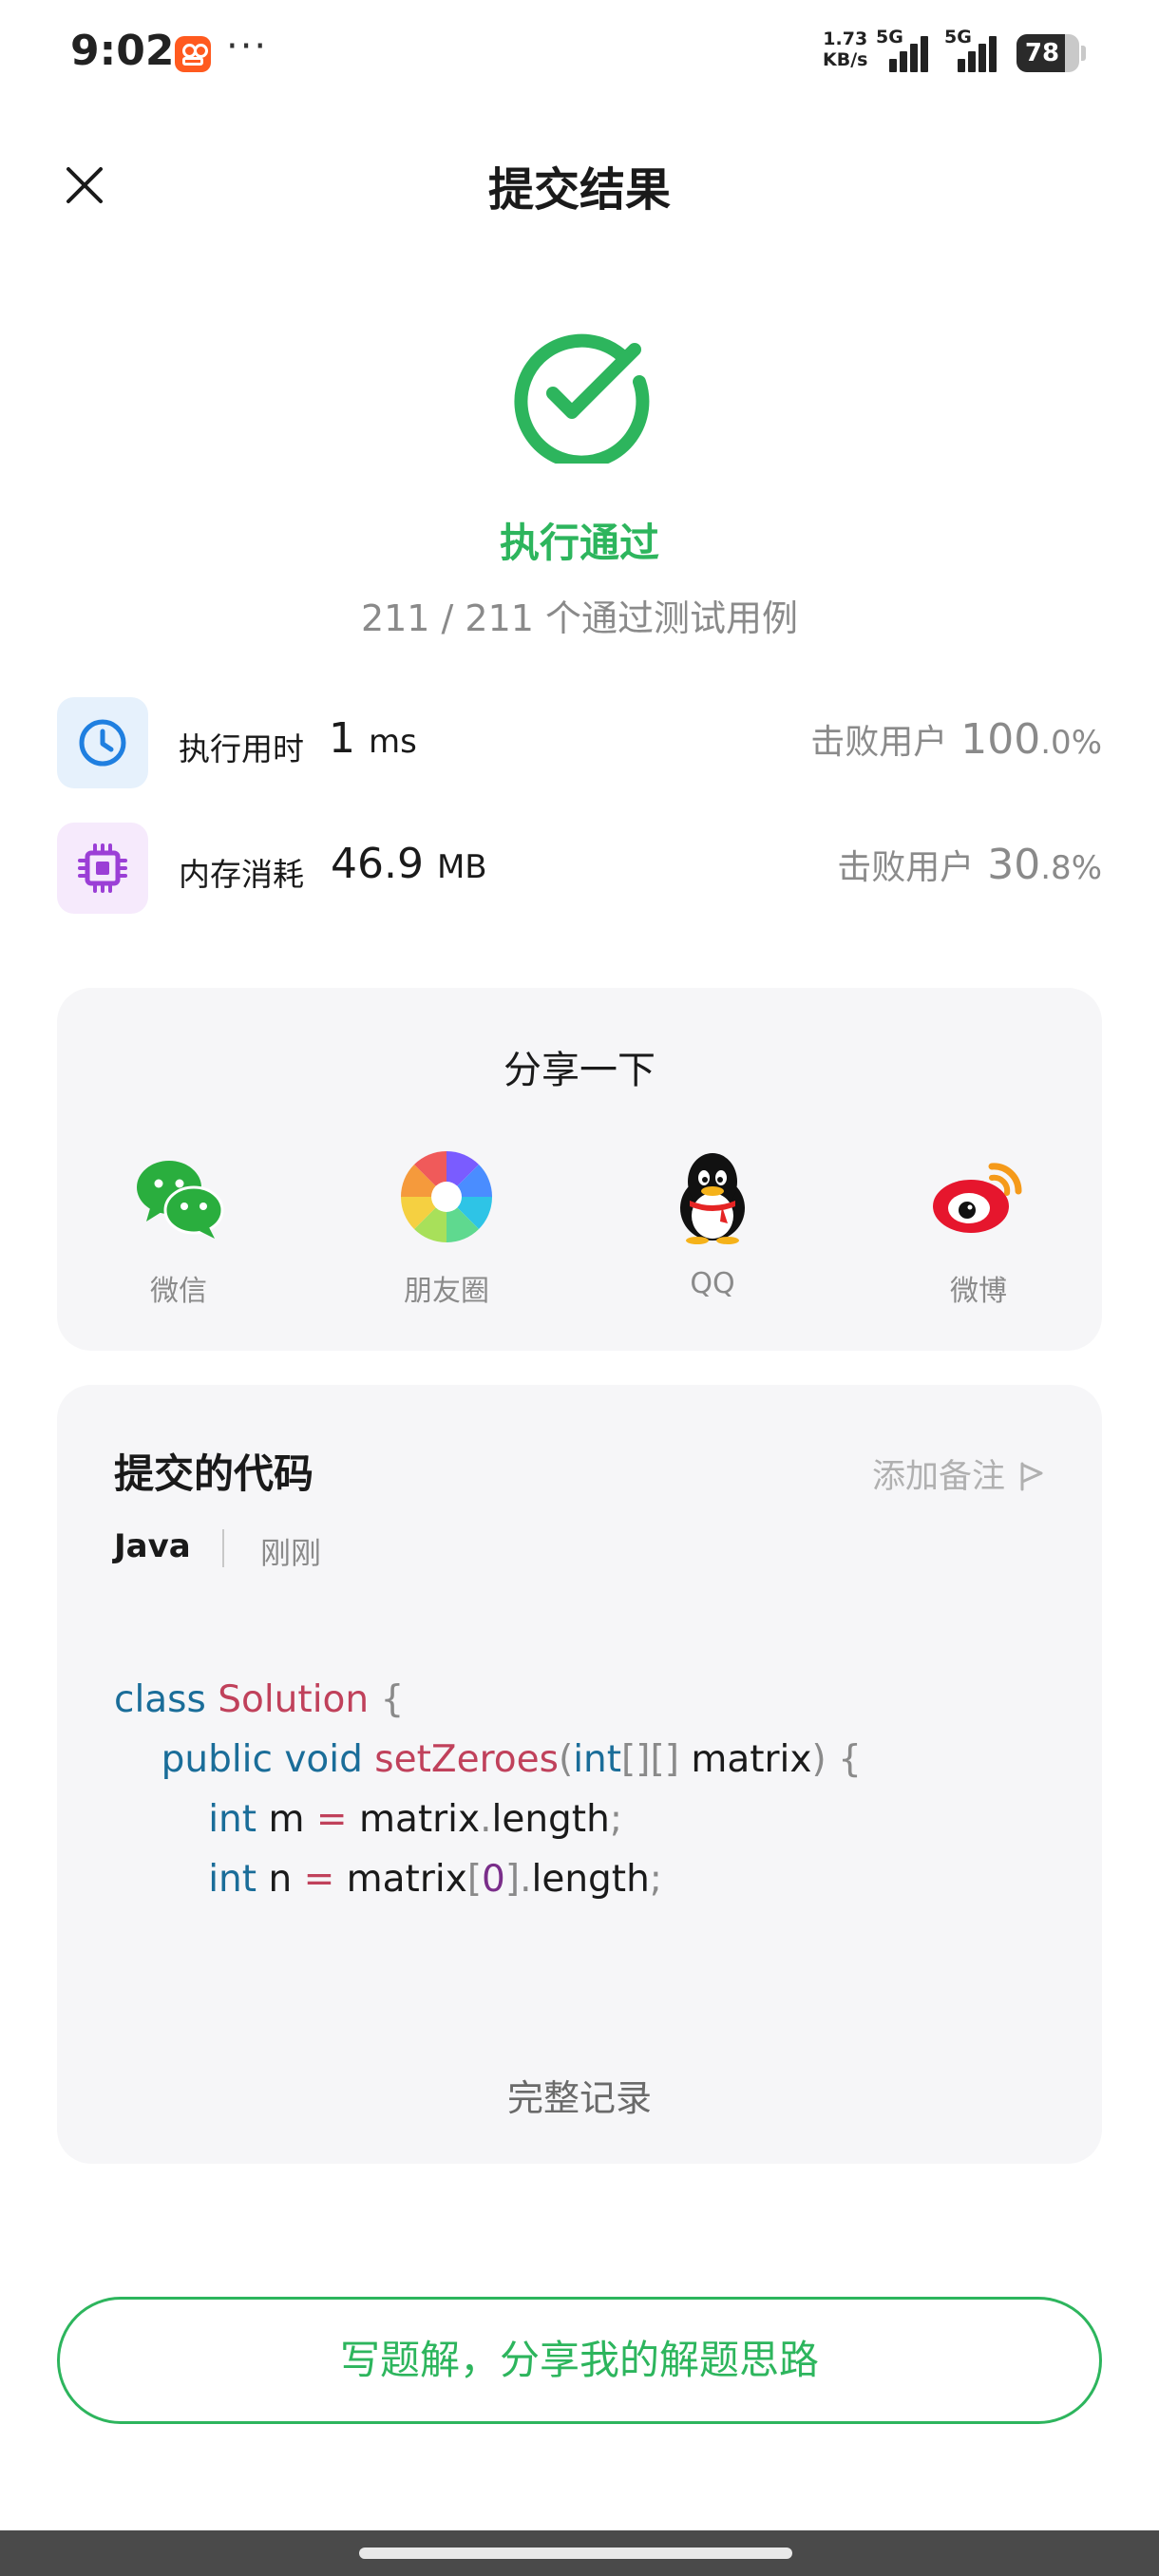 Image resolution: width=1159 pixels, height=2576 pixels. Describe the element at coordinates (373, 738) in the screenshot. I see `runtime-value: 1 ms` at that location.